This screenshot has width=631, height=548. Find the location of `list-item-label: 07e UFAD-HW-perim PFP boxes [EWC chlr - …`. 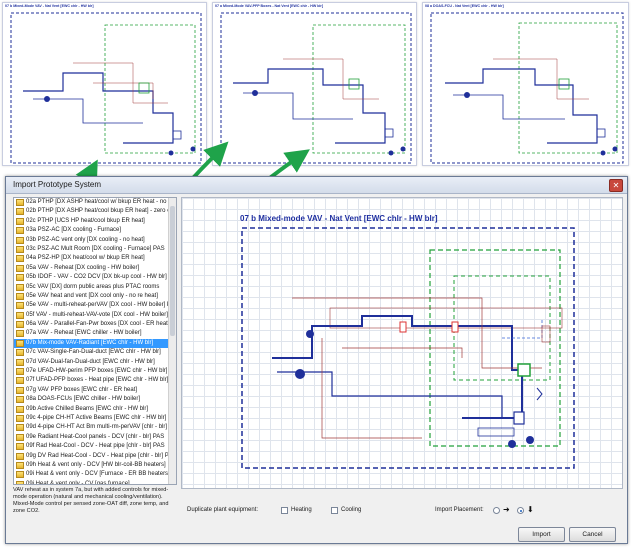

list-item-label: 07e UFAD-HW-perim PFP boxes [EWC chlr - … is located at coordinates (97, 371).